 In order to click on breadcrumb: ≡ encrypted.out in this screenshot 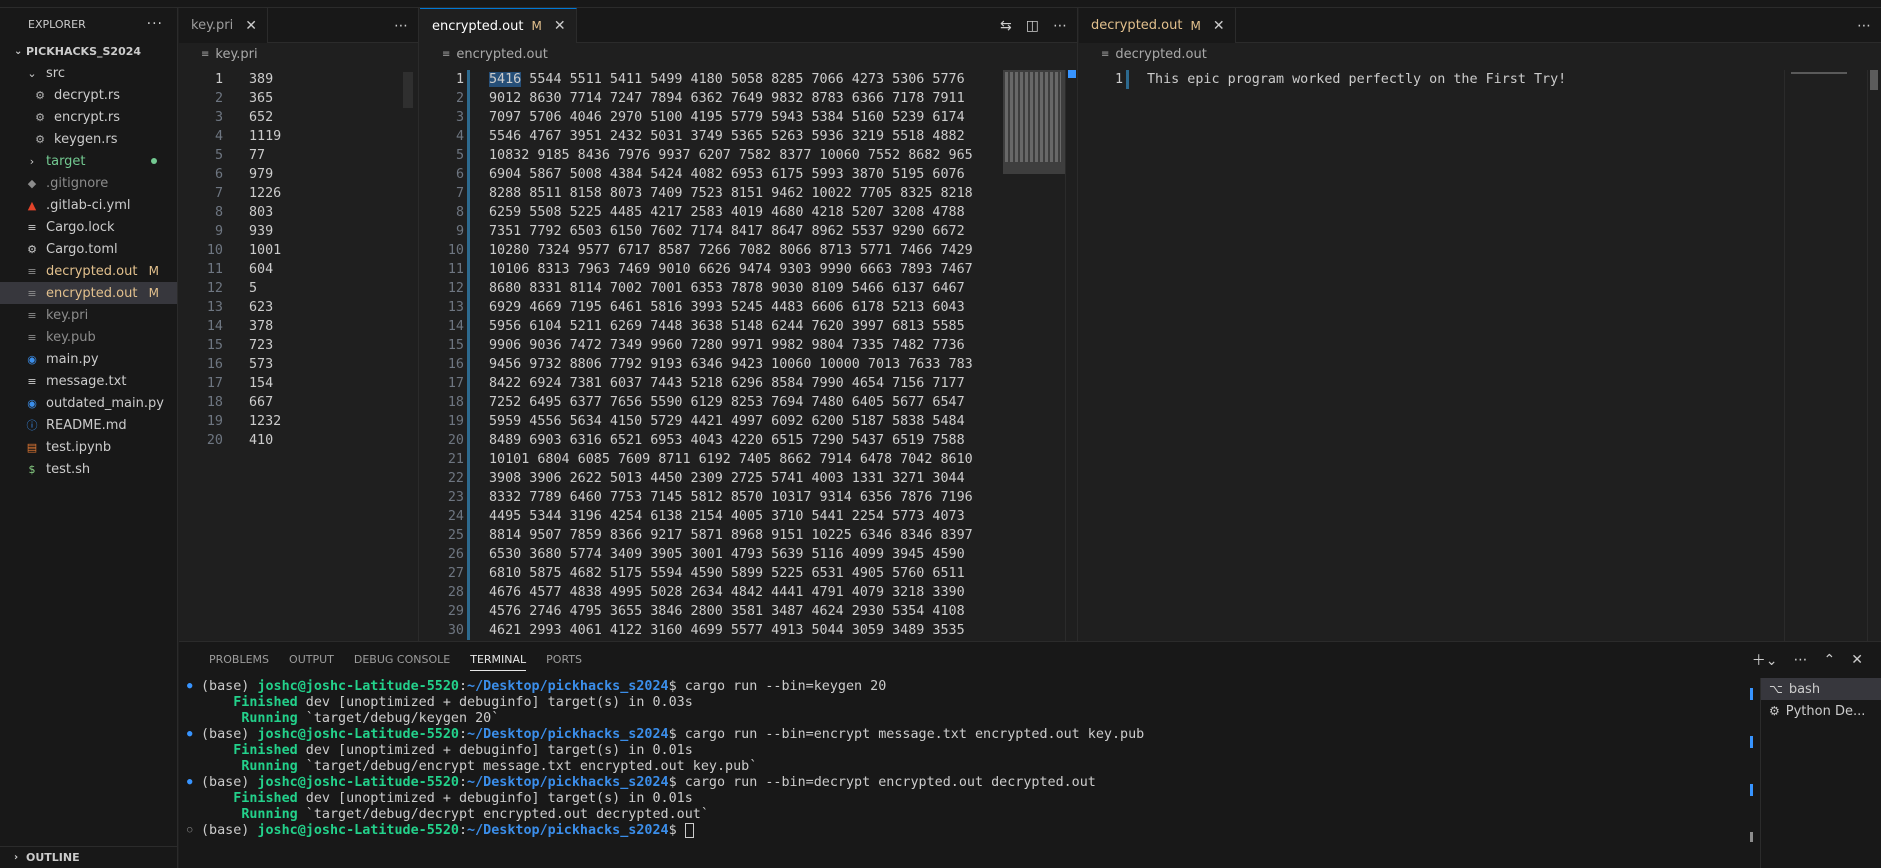, I will do `click(748, 54)`.